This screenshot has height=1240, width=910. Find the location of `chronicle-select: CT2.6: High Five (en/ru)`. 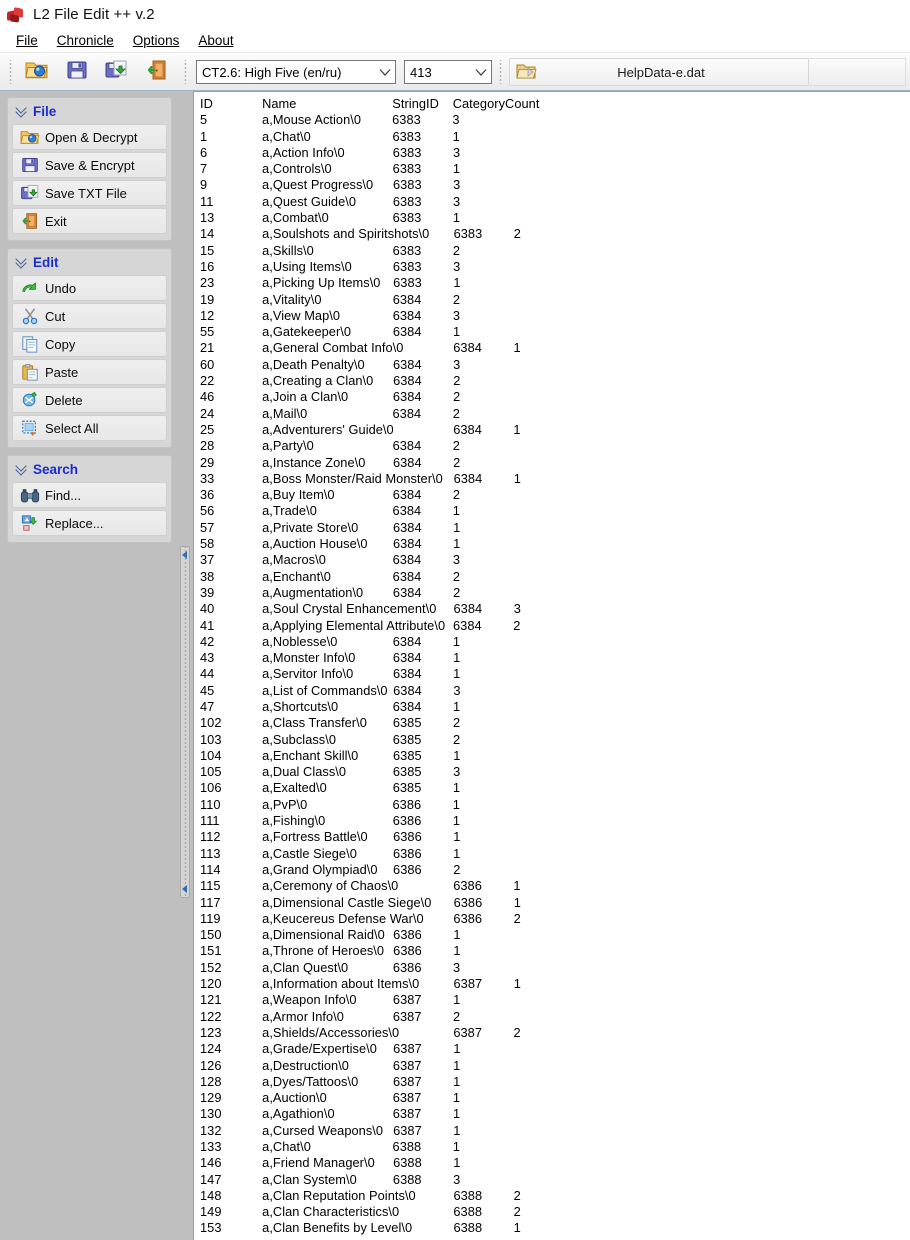

chronicle-select: CT2.6: High Five (en/ru) is located at coordinates (296, 72).